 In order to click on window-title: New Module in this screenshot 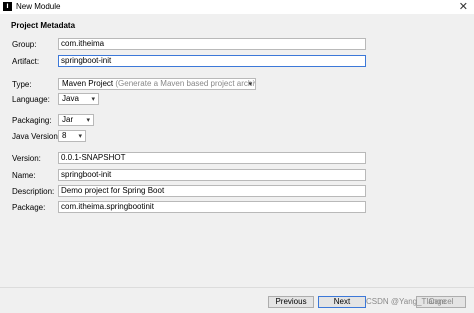, I will do `click(38, 6)`.